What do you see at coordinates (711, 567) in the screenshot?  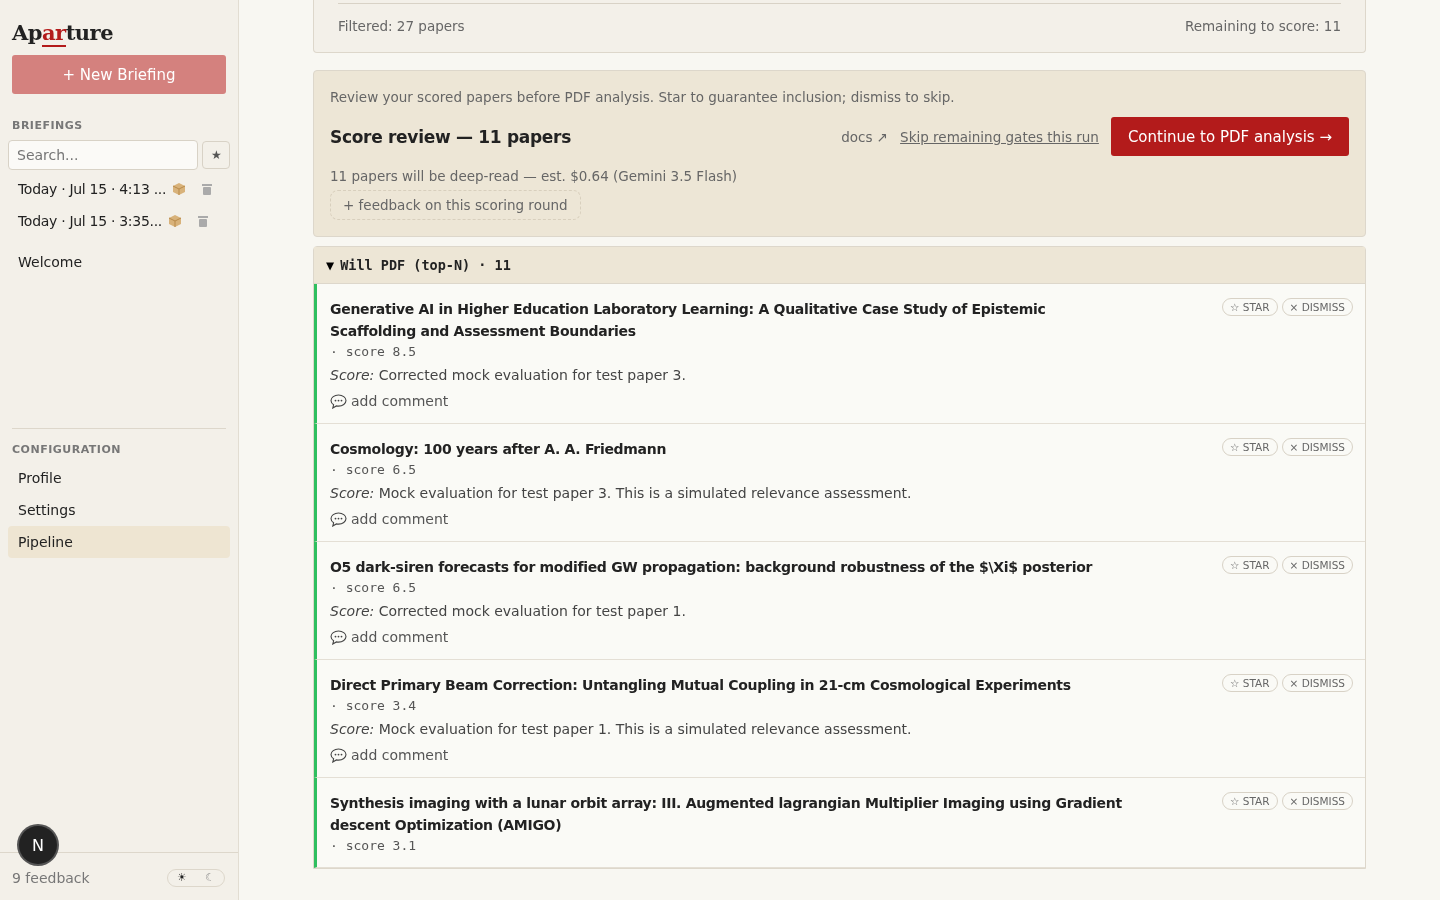 I see `paper-title: O5 dark-siren forecasts for modified GW propagation: background robustness of the $\Xi$ posterior` at bounding box center [711, 567].